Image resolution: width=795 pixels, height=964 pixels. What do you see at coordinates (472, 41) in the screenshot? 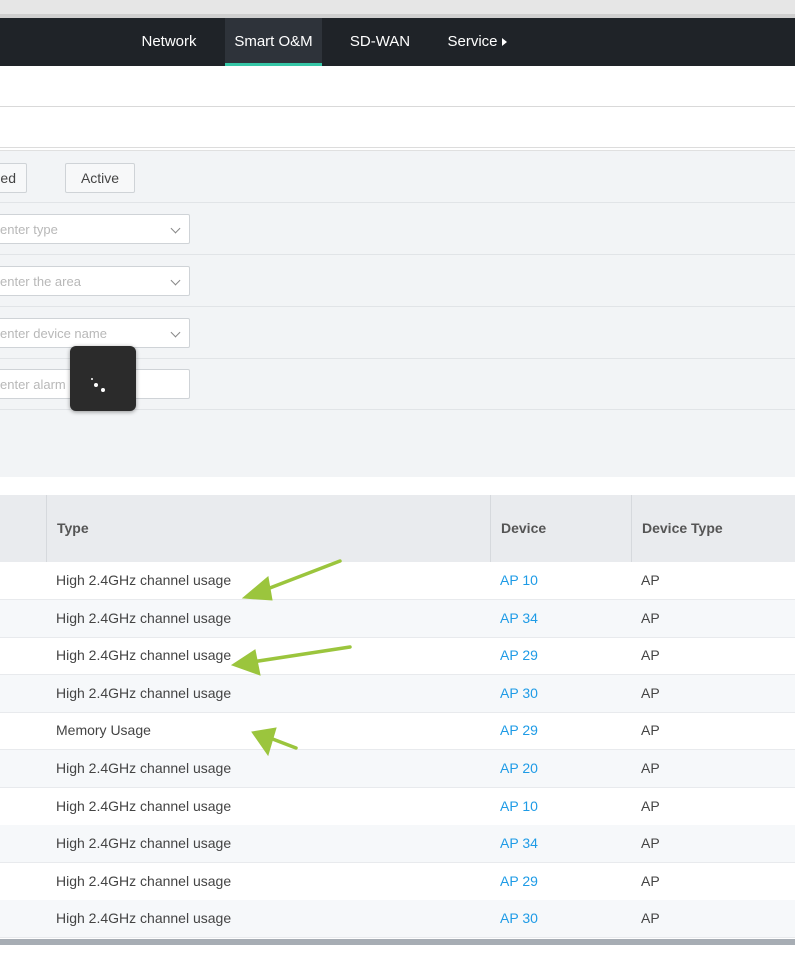
I see `nav-item-label: Service` at bounding box center [472, 41].